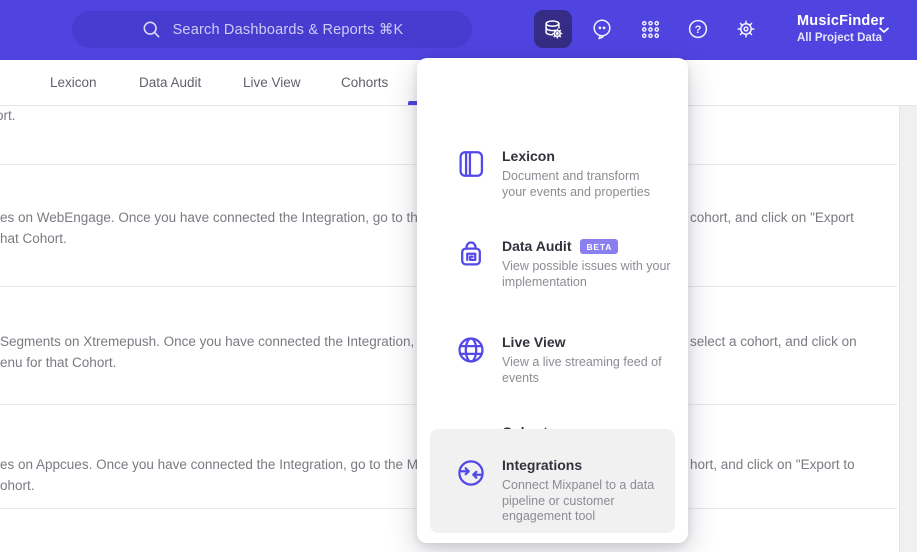 The width and height of the screenshot is (917, 552). Describe the element at coordinates (288, 29) in the screenshot. I see `search-placeholder: Search Dashboards & Reports ⌘K` at that location.